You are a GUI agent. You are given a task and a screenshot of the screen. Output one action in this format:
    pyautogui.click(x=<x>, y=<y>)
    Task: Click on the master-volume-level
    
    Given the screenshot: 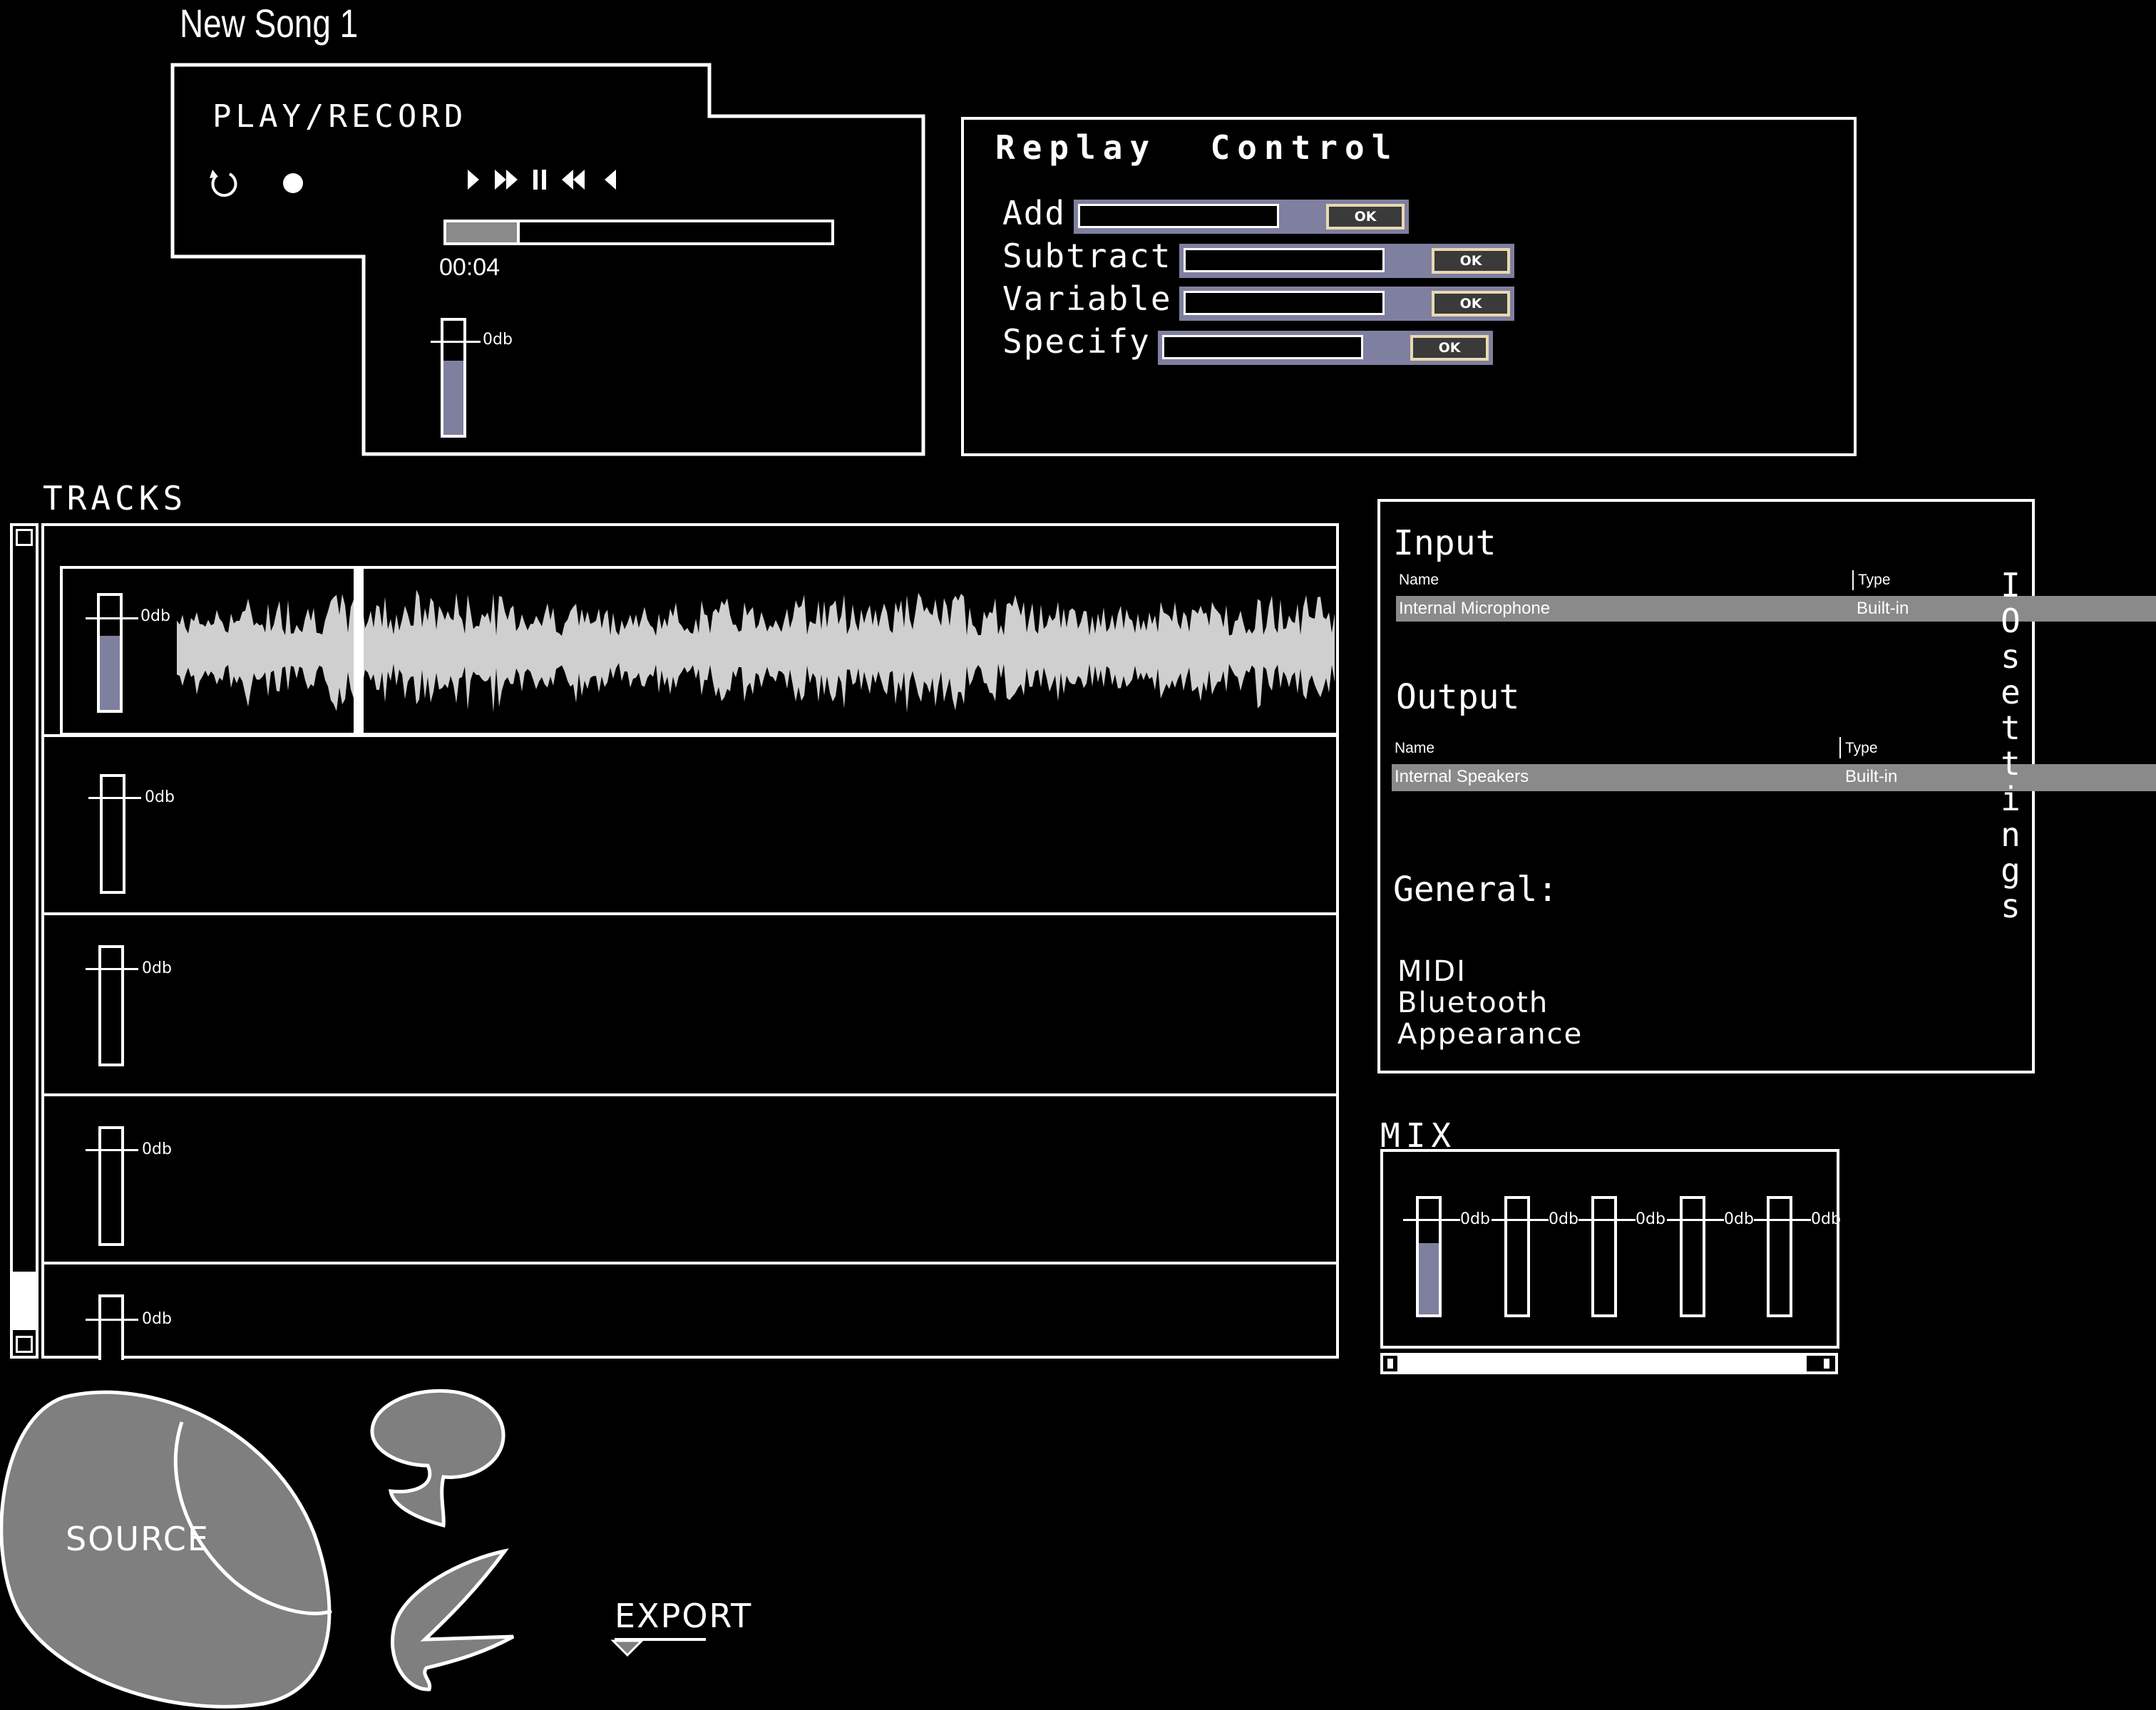 What is the action you would take?
    pyautogui.click(x=453, y=398)
    